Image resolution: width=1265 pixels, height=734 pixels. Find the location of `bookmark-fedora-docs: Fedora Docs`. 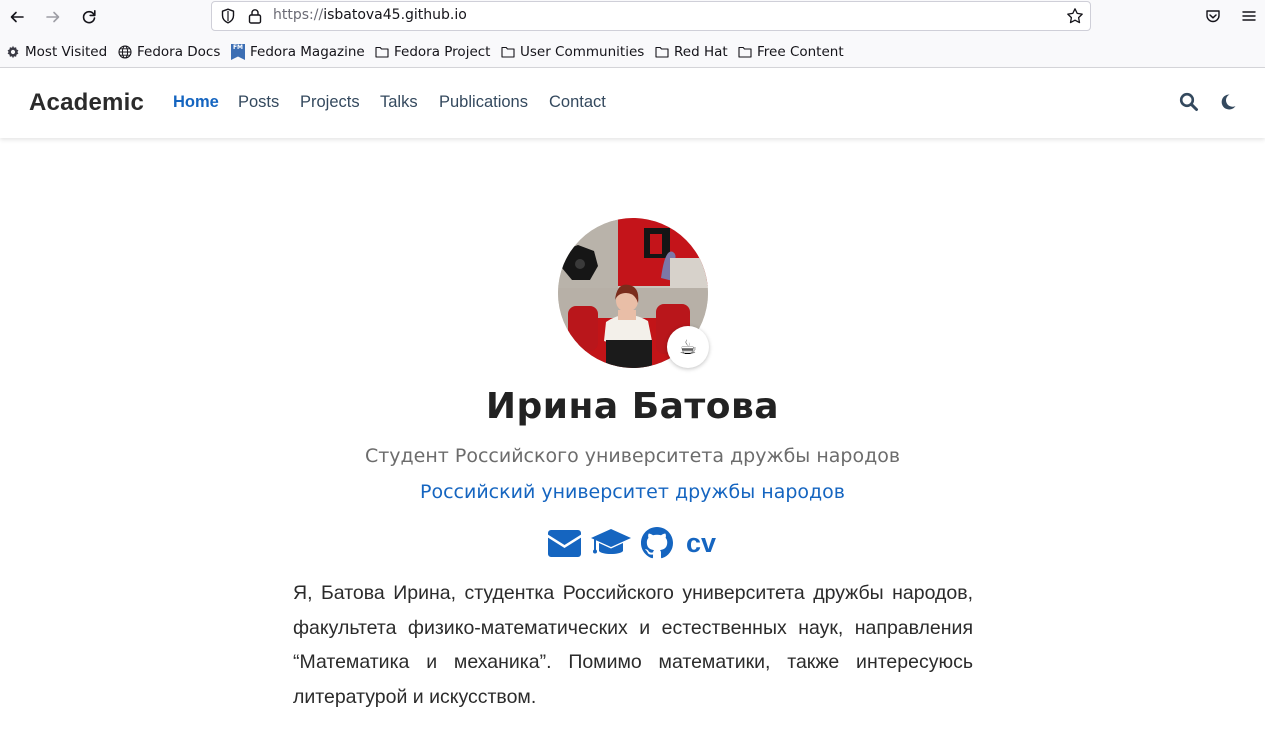

bookmark-fedora-docs: Fedora Docs is located at coordinates (169, 52).